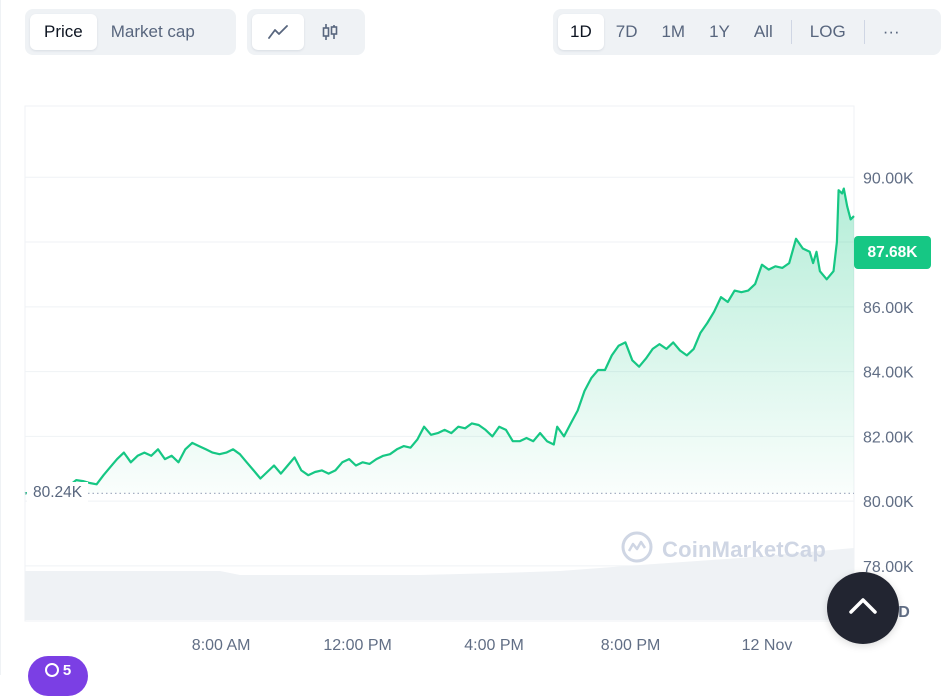 The image size is (942, 696). Describe the element at coordinates (888, 502) in the screenshot. I see `y-tick-label: 80.00K` at that location.